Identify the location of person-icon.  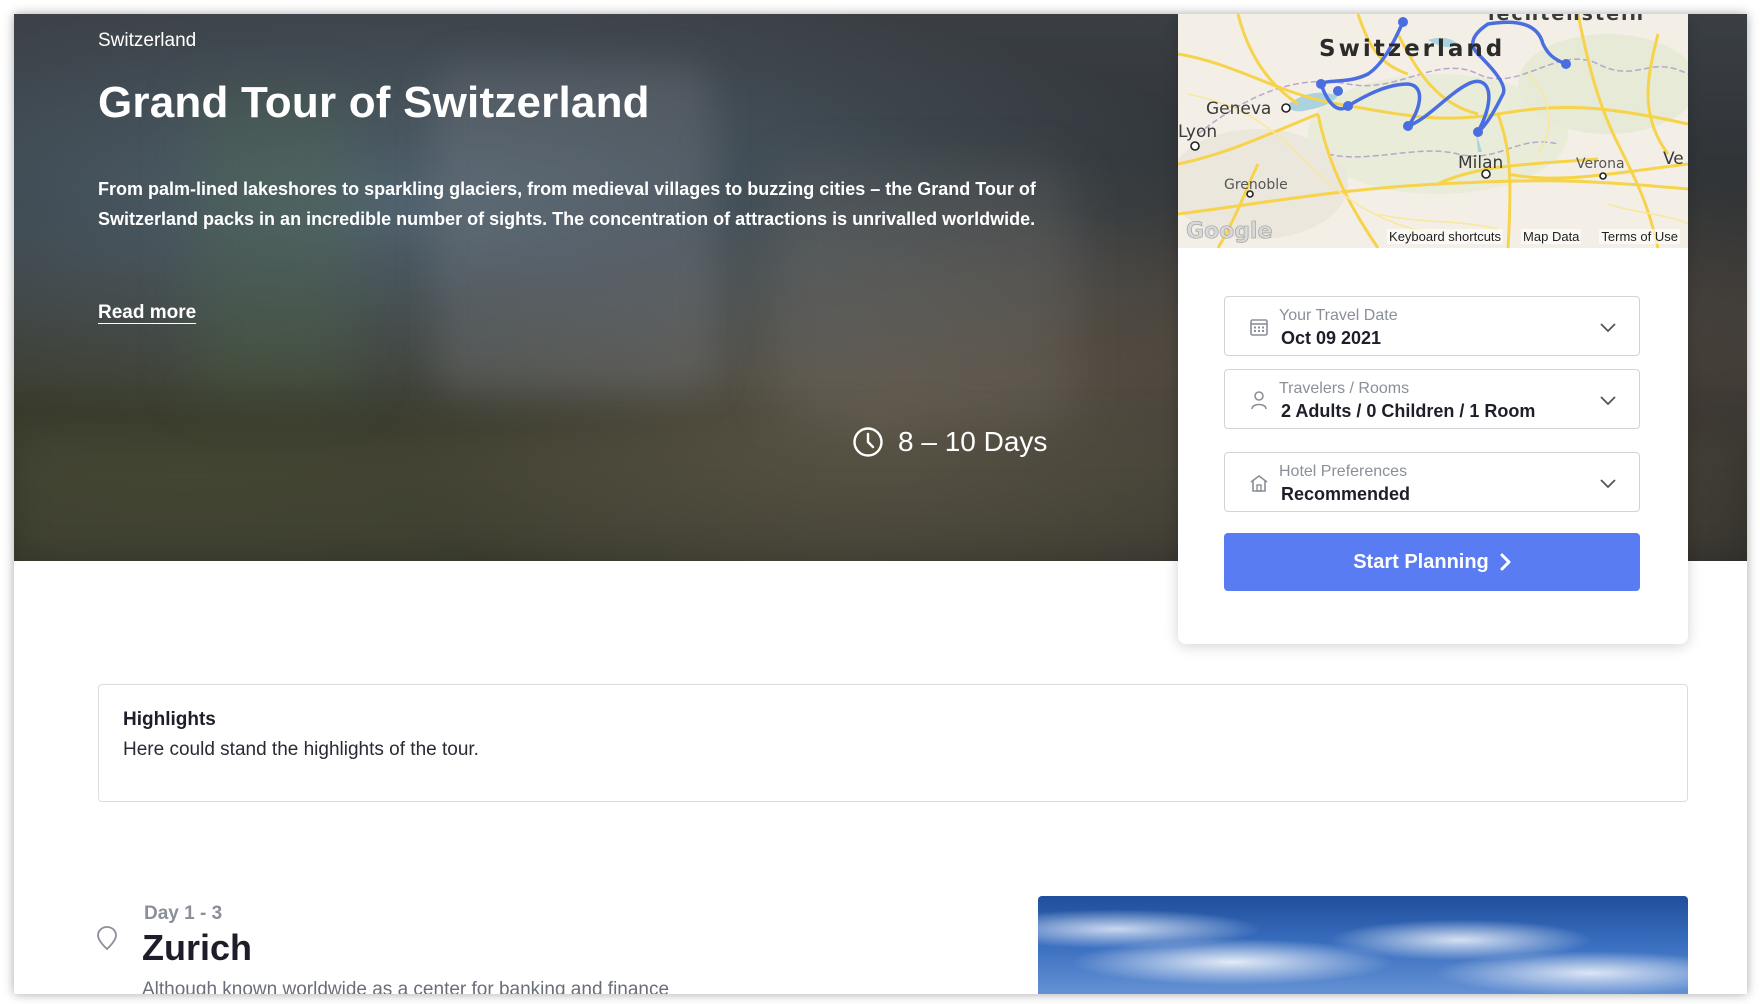
(1259, 400).